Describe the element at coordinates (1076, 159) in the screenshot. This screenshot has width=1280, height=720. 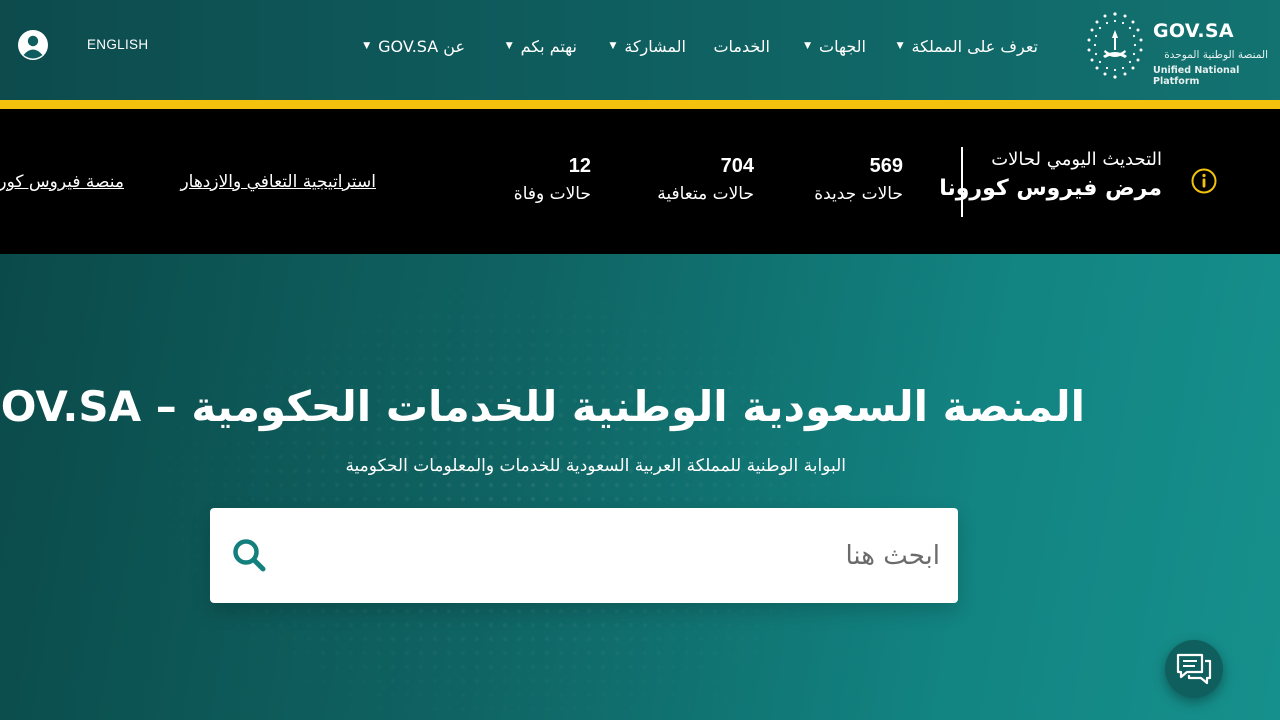
I see `covid-title-line1: التحديث اليومي لحالات` at that location.